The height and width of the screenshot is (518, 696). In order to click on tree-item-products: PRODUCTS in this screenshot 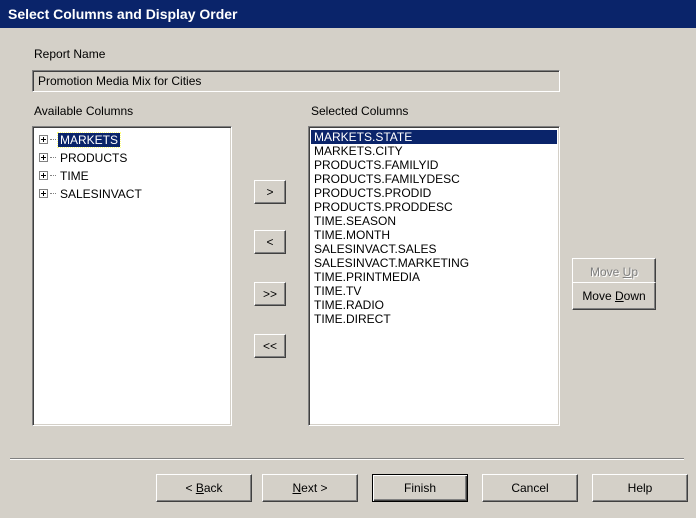, I will do `click(84, 157)`.